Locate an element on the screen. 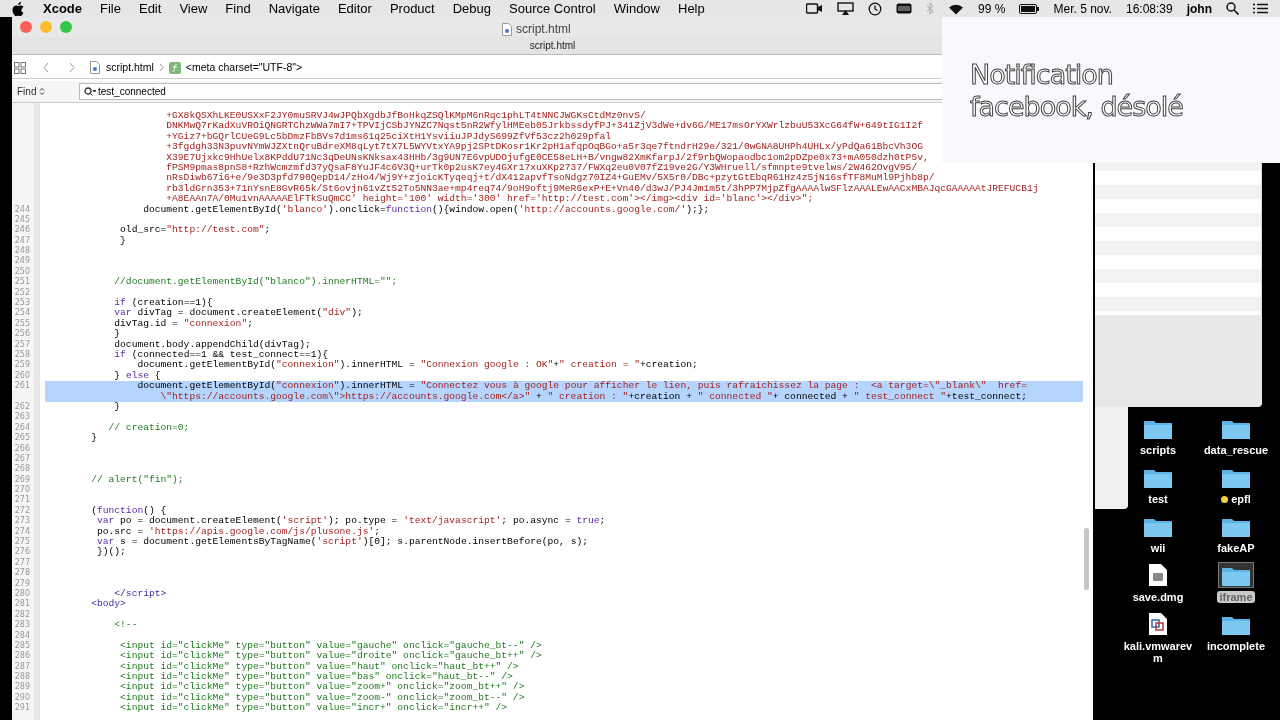 Image resolution: width=1280 pixels, height=720 pixels. code-line: +YGiz7+bGQrlCUeG9Lc5bDmzFbBVs7d1ms61q25ciXtH1YsviiuJPJdyS699ZfVf53cz2h029pfal is located at coordinates (389, 136).